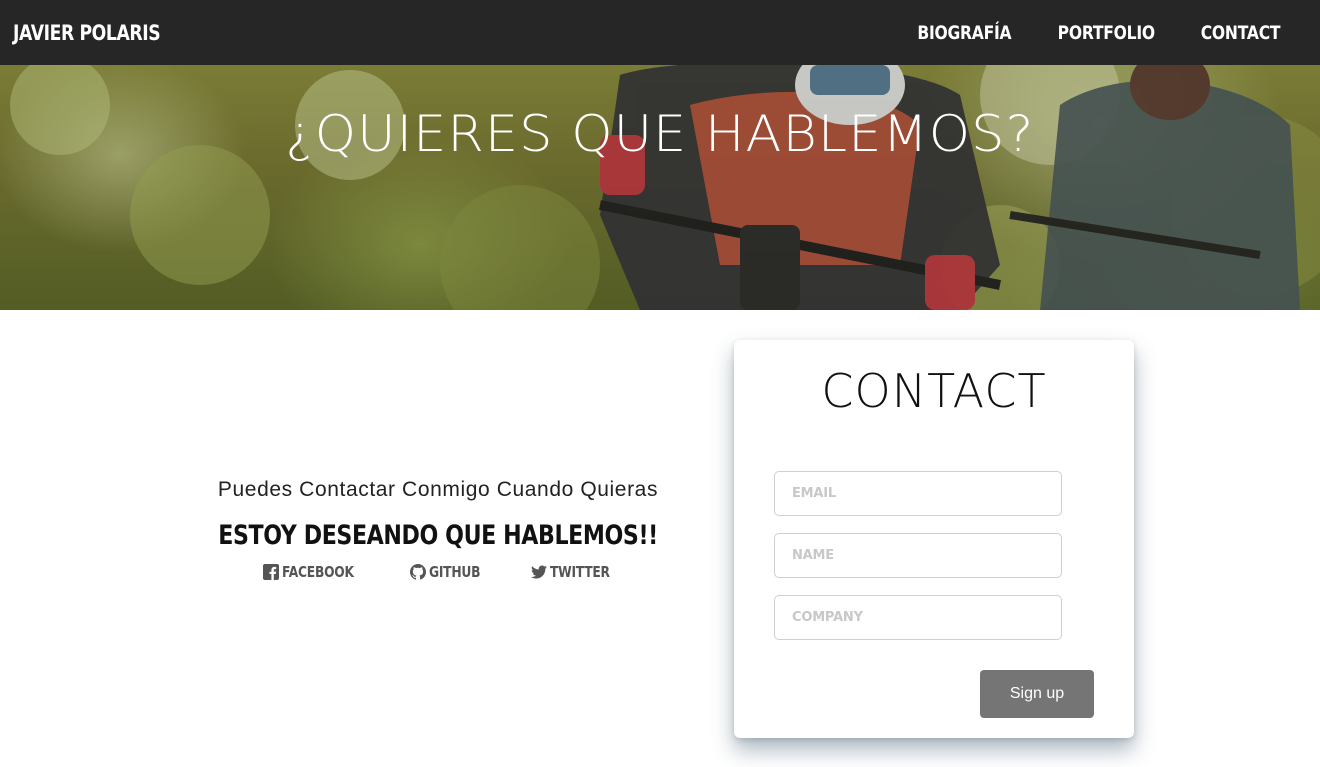 The height and width of the screenshot is (767, 1320). What do you see at coordinates (1240, 33) in the screenshot?
I see `nav-link-contact: CONTACT` at bounding box center [1240, 33].